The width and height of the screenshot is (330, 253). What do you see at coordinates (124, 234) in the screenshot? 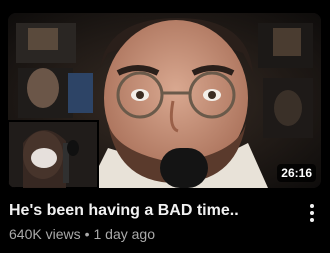
I see `upload-age: 1 day ago` at bounding box center [124, 234].